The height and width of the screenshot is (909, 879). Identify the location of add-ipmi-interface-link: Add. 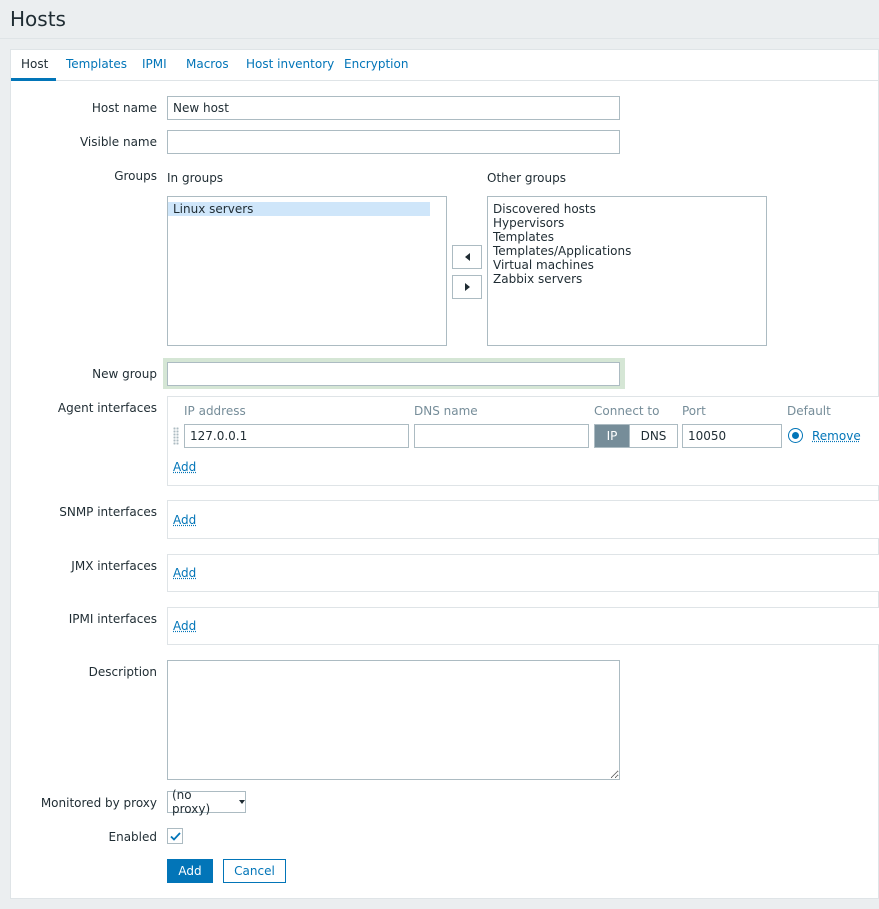
(184, 626).